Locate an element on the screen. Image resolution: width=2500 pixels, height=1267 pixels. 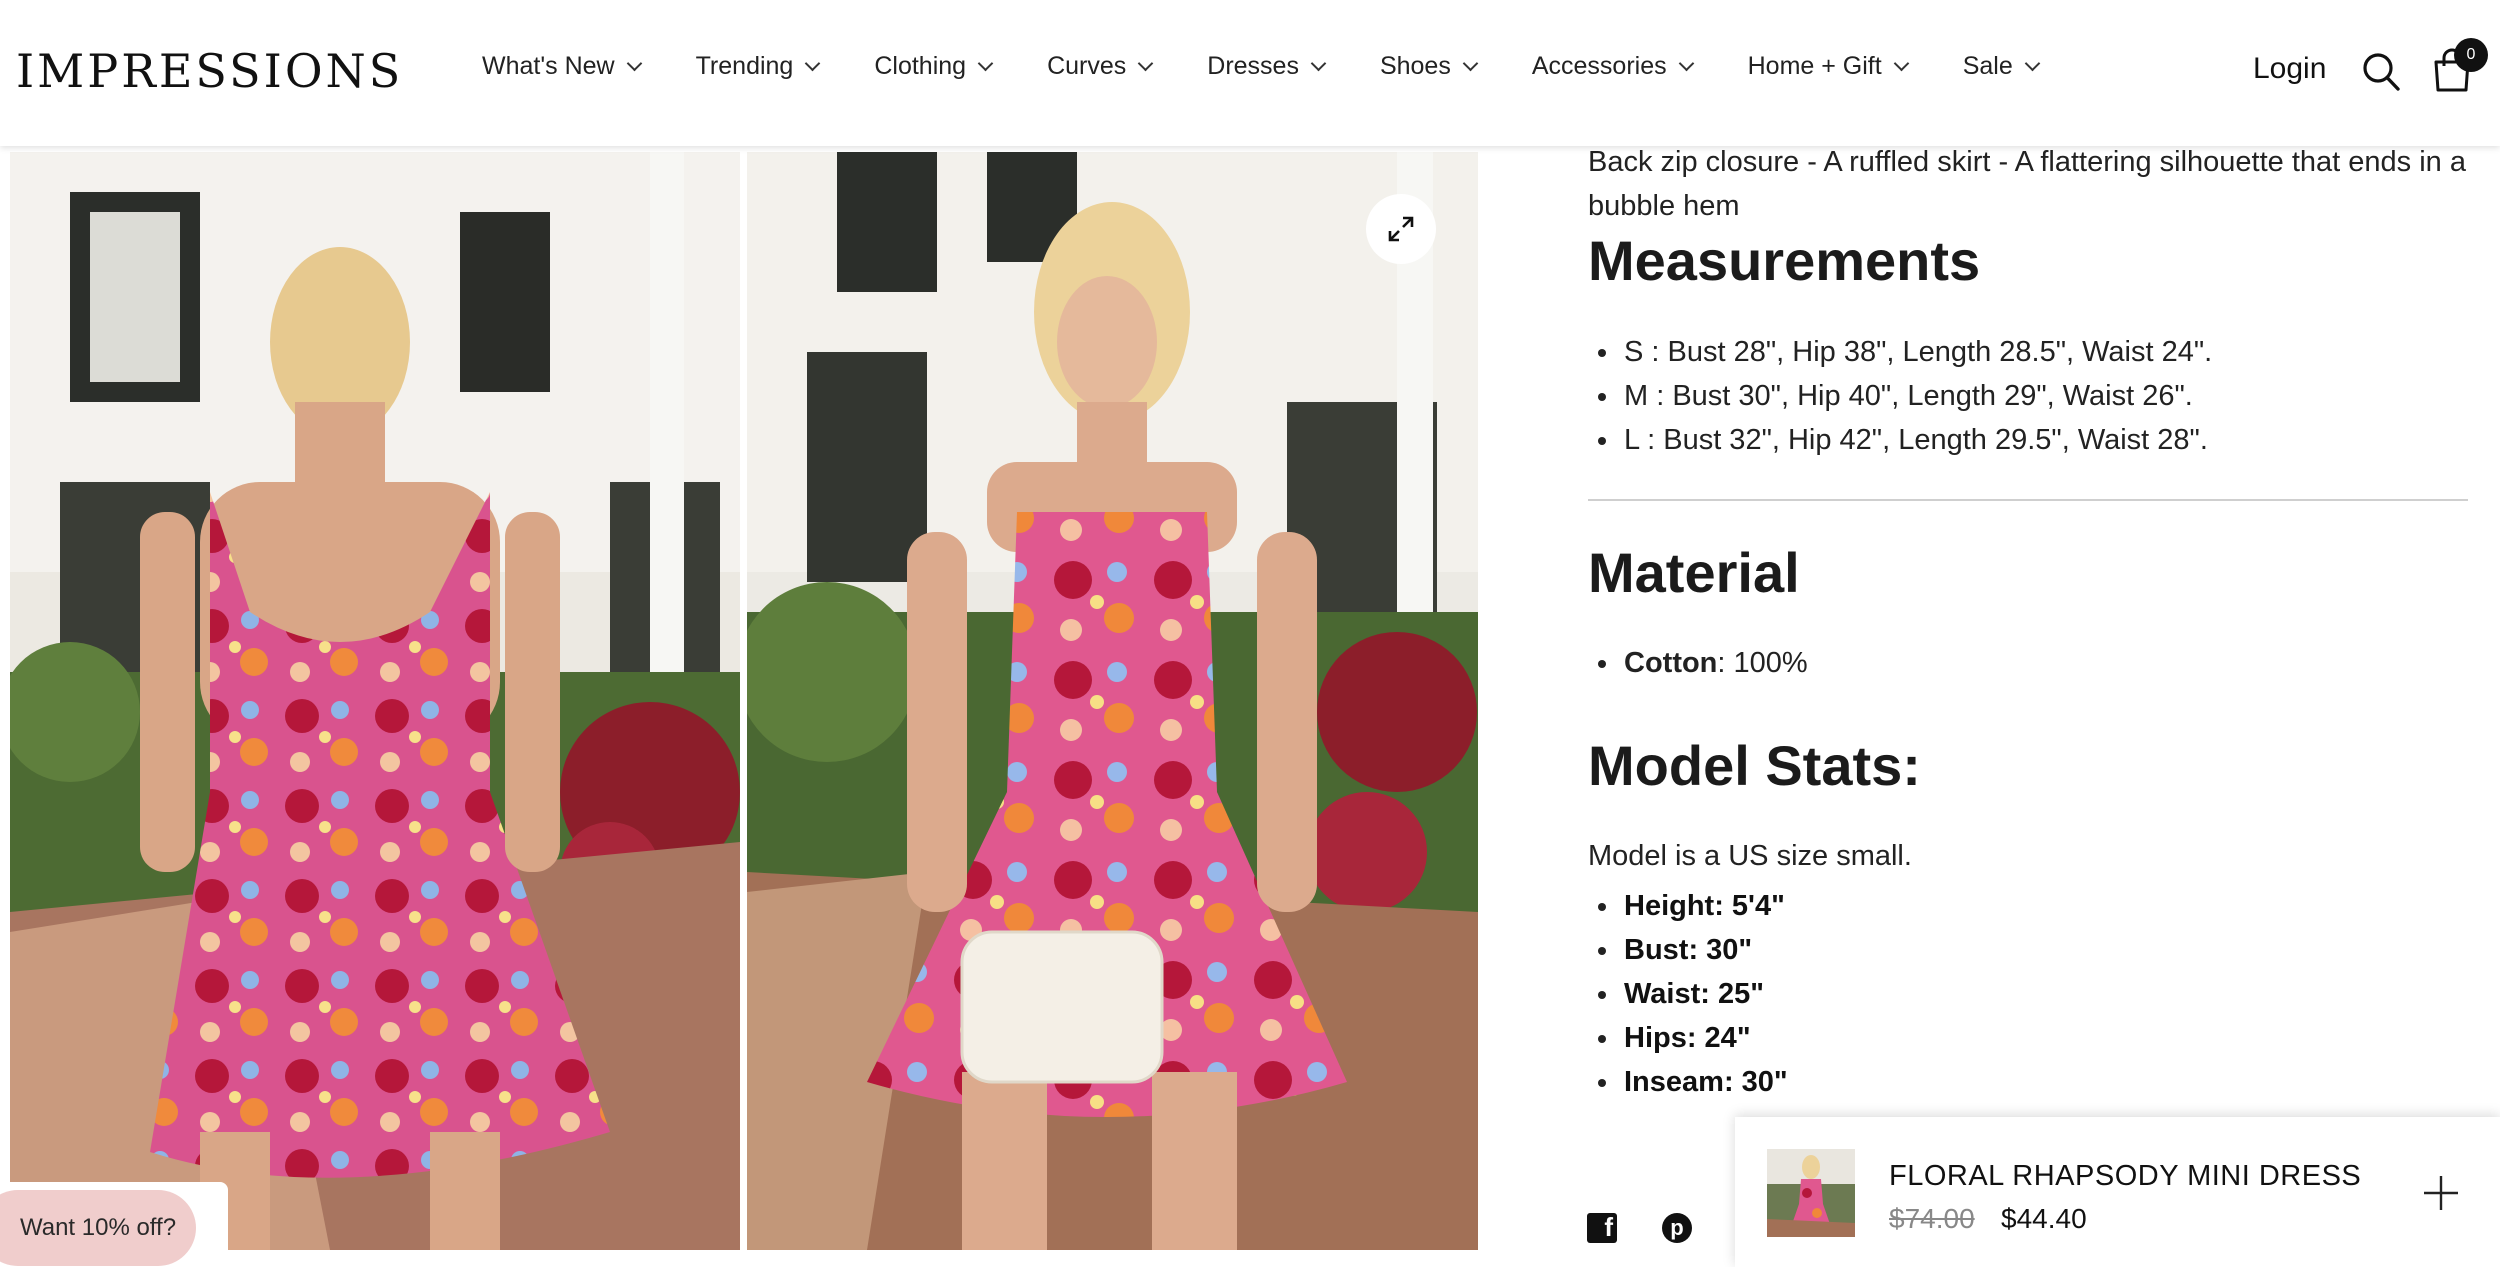
nav-label: Trending is located at coordinates (744, 66).